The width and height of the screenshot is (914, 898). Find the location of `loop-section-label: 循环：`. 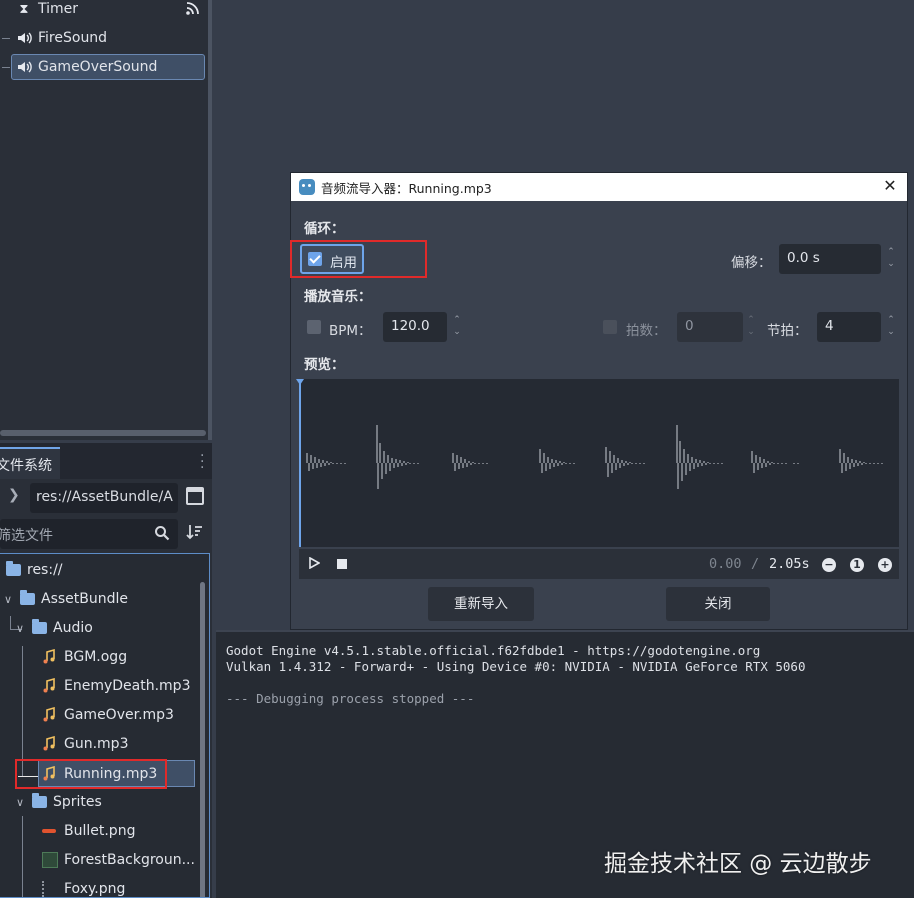

loop-section-label: 循环： is located at coordinates (324, 229).